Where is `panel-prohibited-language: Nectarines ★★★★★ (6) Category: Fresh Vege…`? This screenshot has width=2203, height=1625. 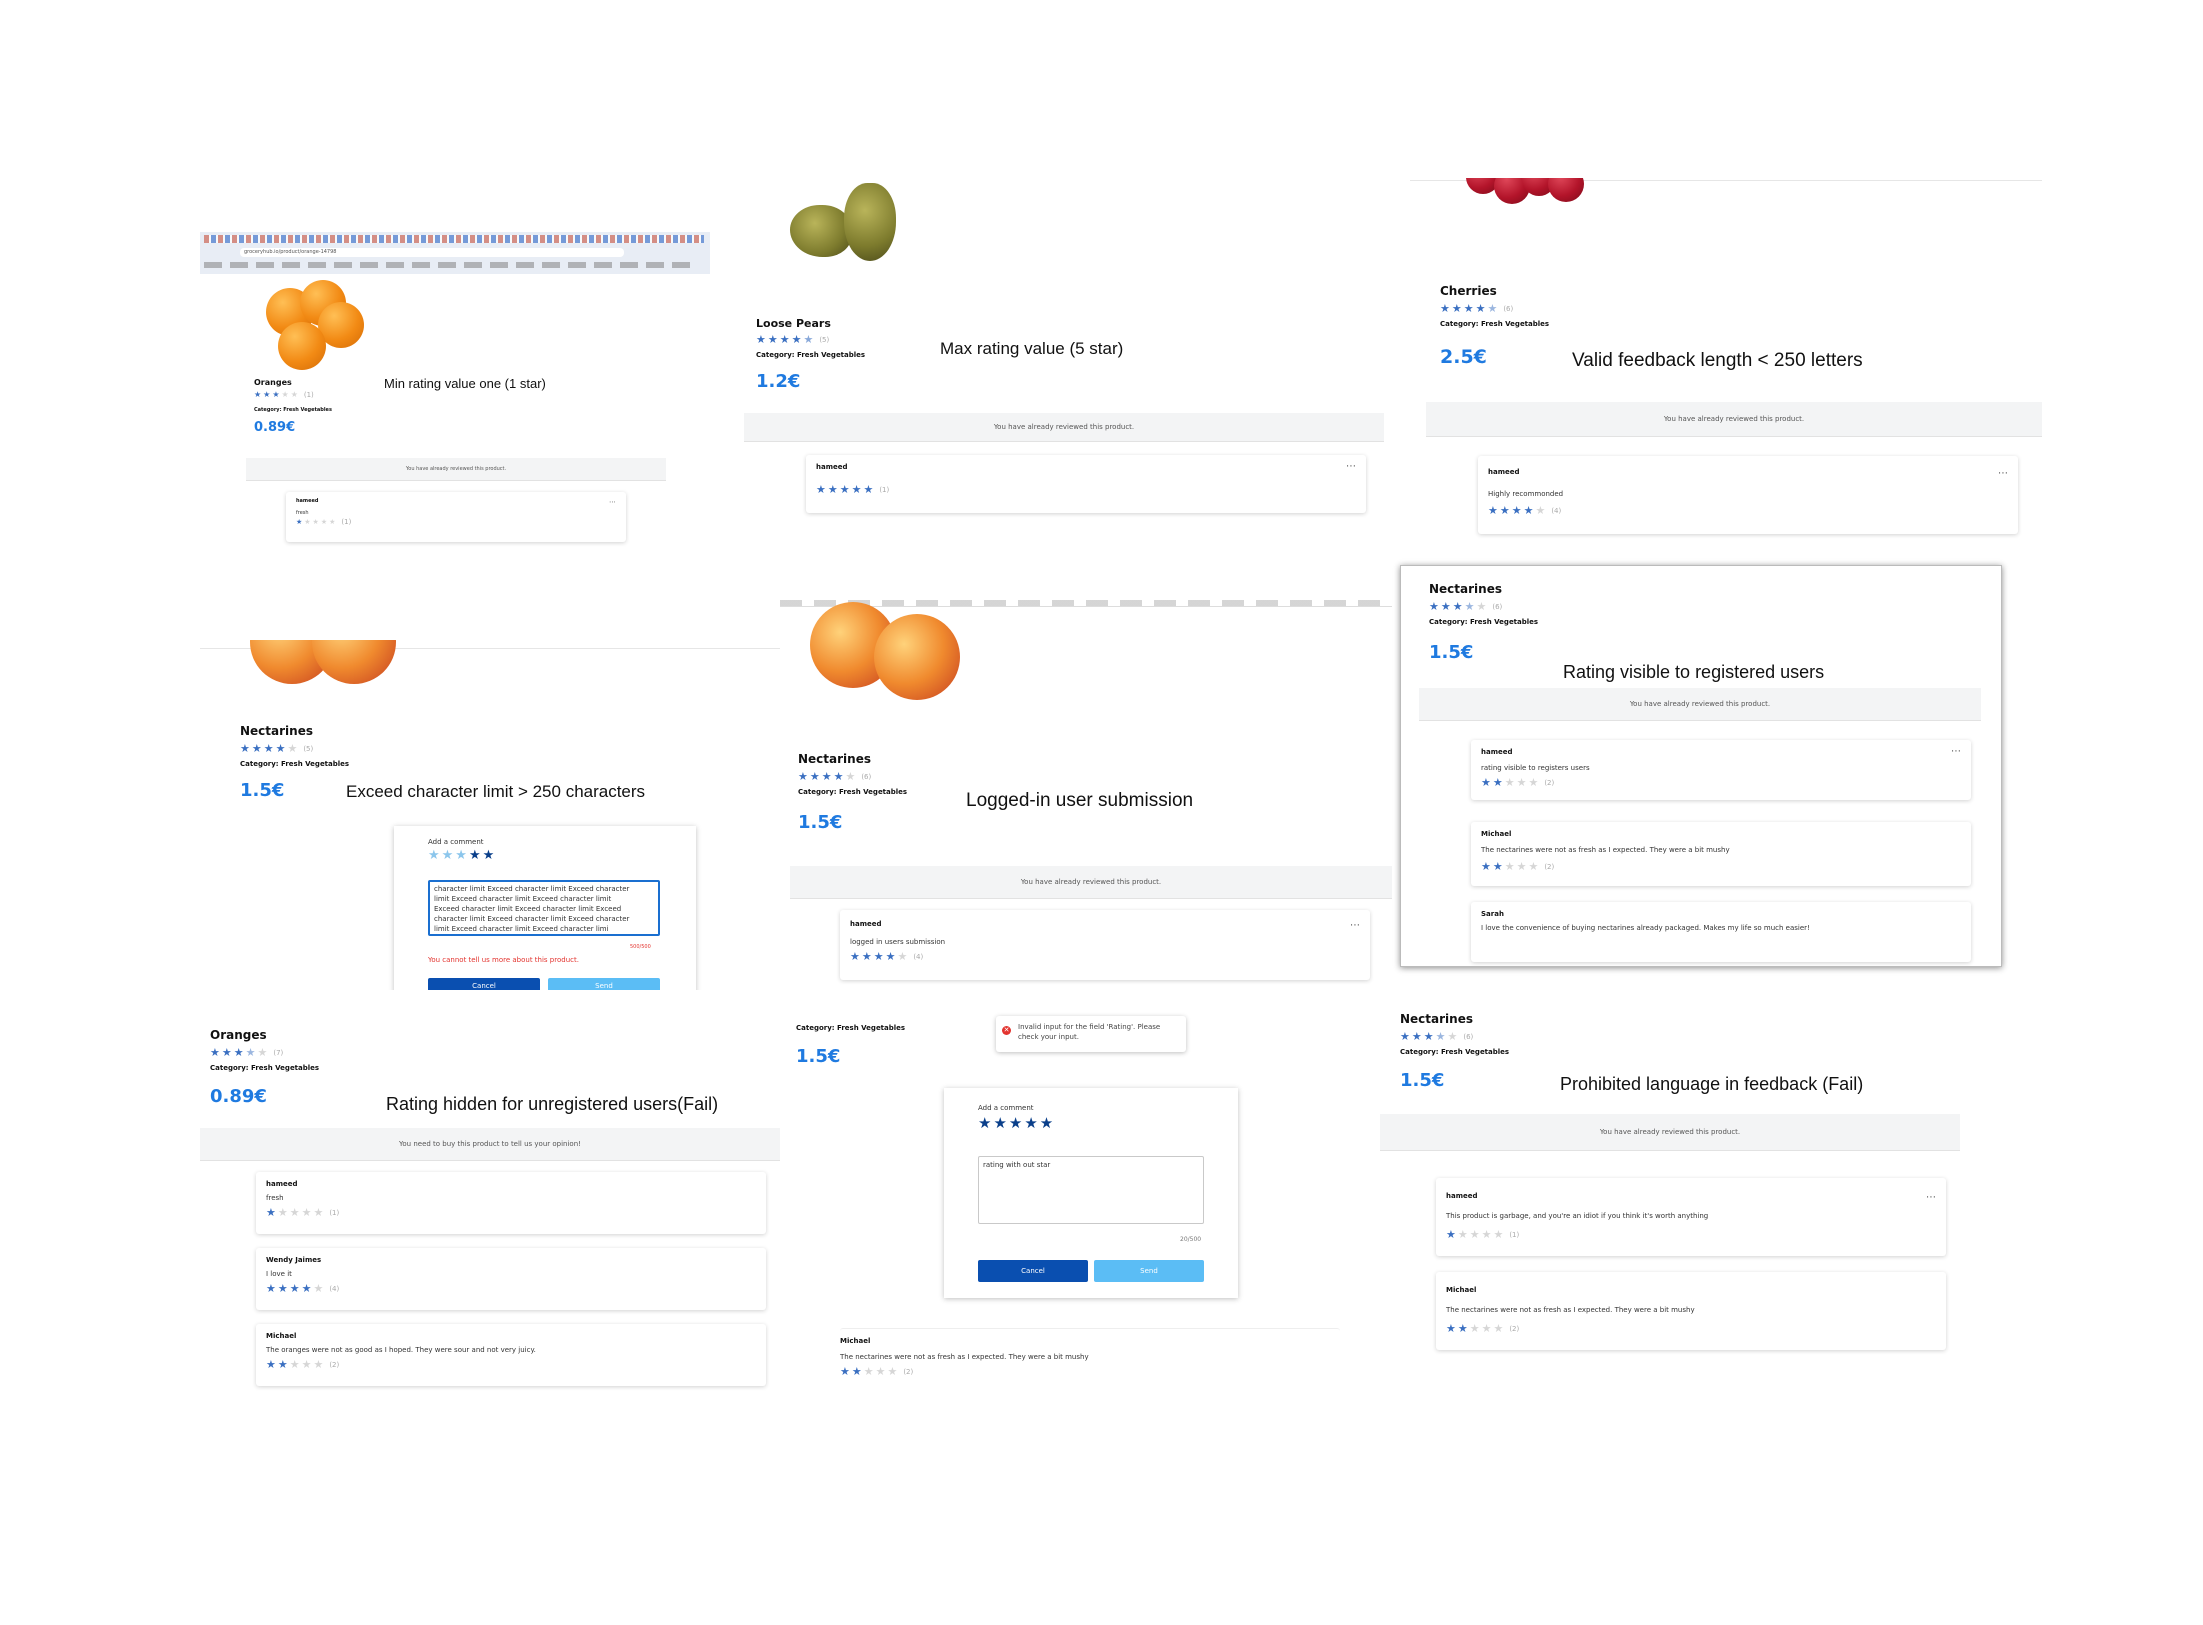
panel-prohibited-language: Nectarines ★★★★★ (6) Category: Fresh Vege… is located at coordinates (1675, 1200).